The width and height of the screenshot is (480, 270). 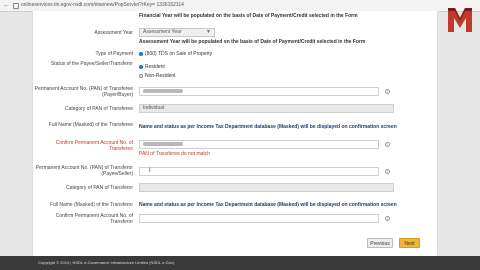 What do you see at coordinates (175, 54) in the screenshot?
I see `payment-type-option: (800) TDS on Sale of Property` at bounding box center [175, 54].